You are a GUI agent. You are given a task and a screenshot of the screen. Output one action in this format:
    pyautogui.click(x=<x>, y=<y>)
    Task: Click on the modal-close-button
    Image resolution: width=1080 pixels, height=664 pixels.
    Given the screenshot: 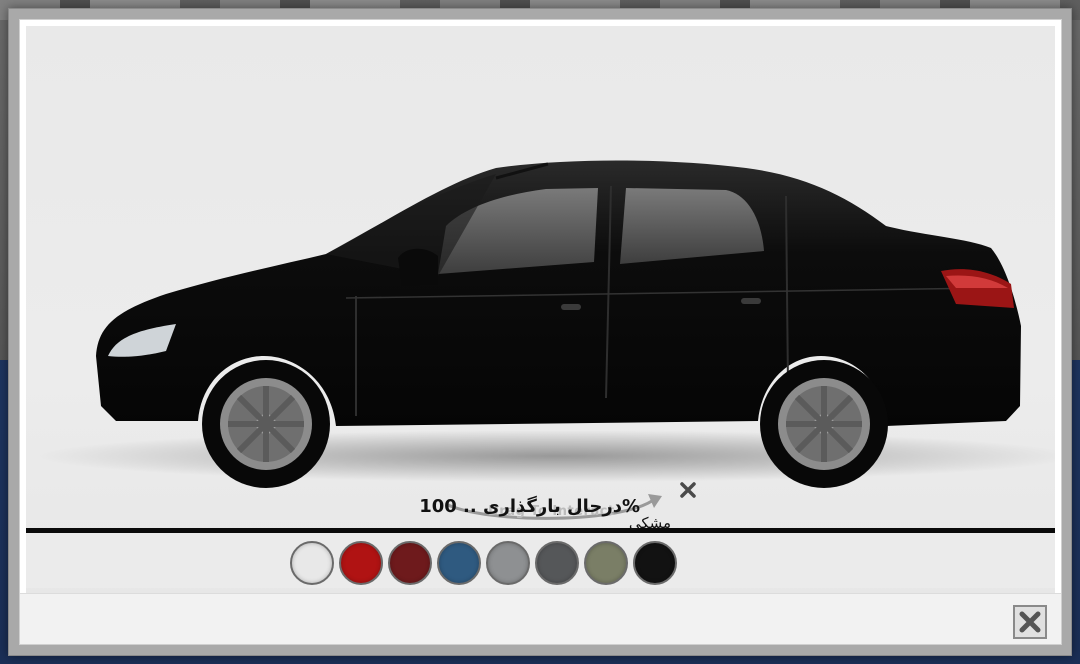 What is the action you would take?
    pyautogui.click(x=1030, y=622)
    